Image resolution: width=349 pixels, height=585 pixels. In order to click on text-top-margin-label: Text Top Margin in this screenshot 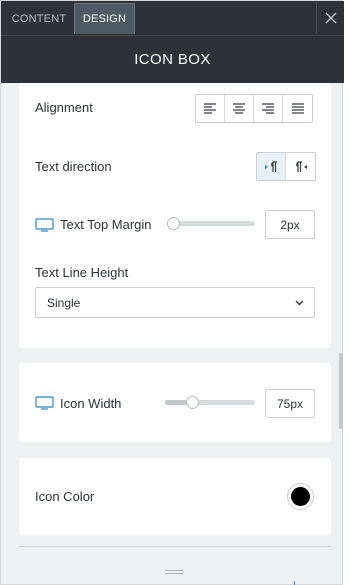, I will do `click(106, 224)`.